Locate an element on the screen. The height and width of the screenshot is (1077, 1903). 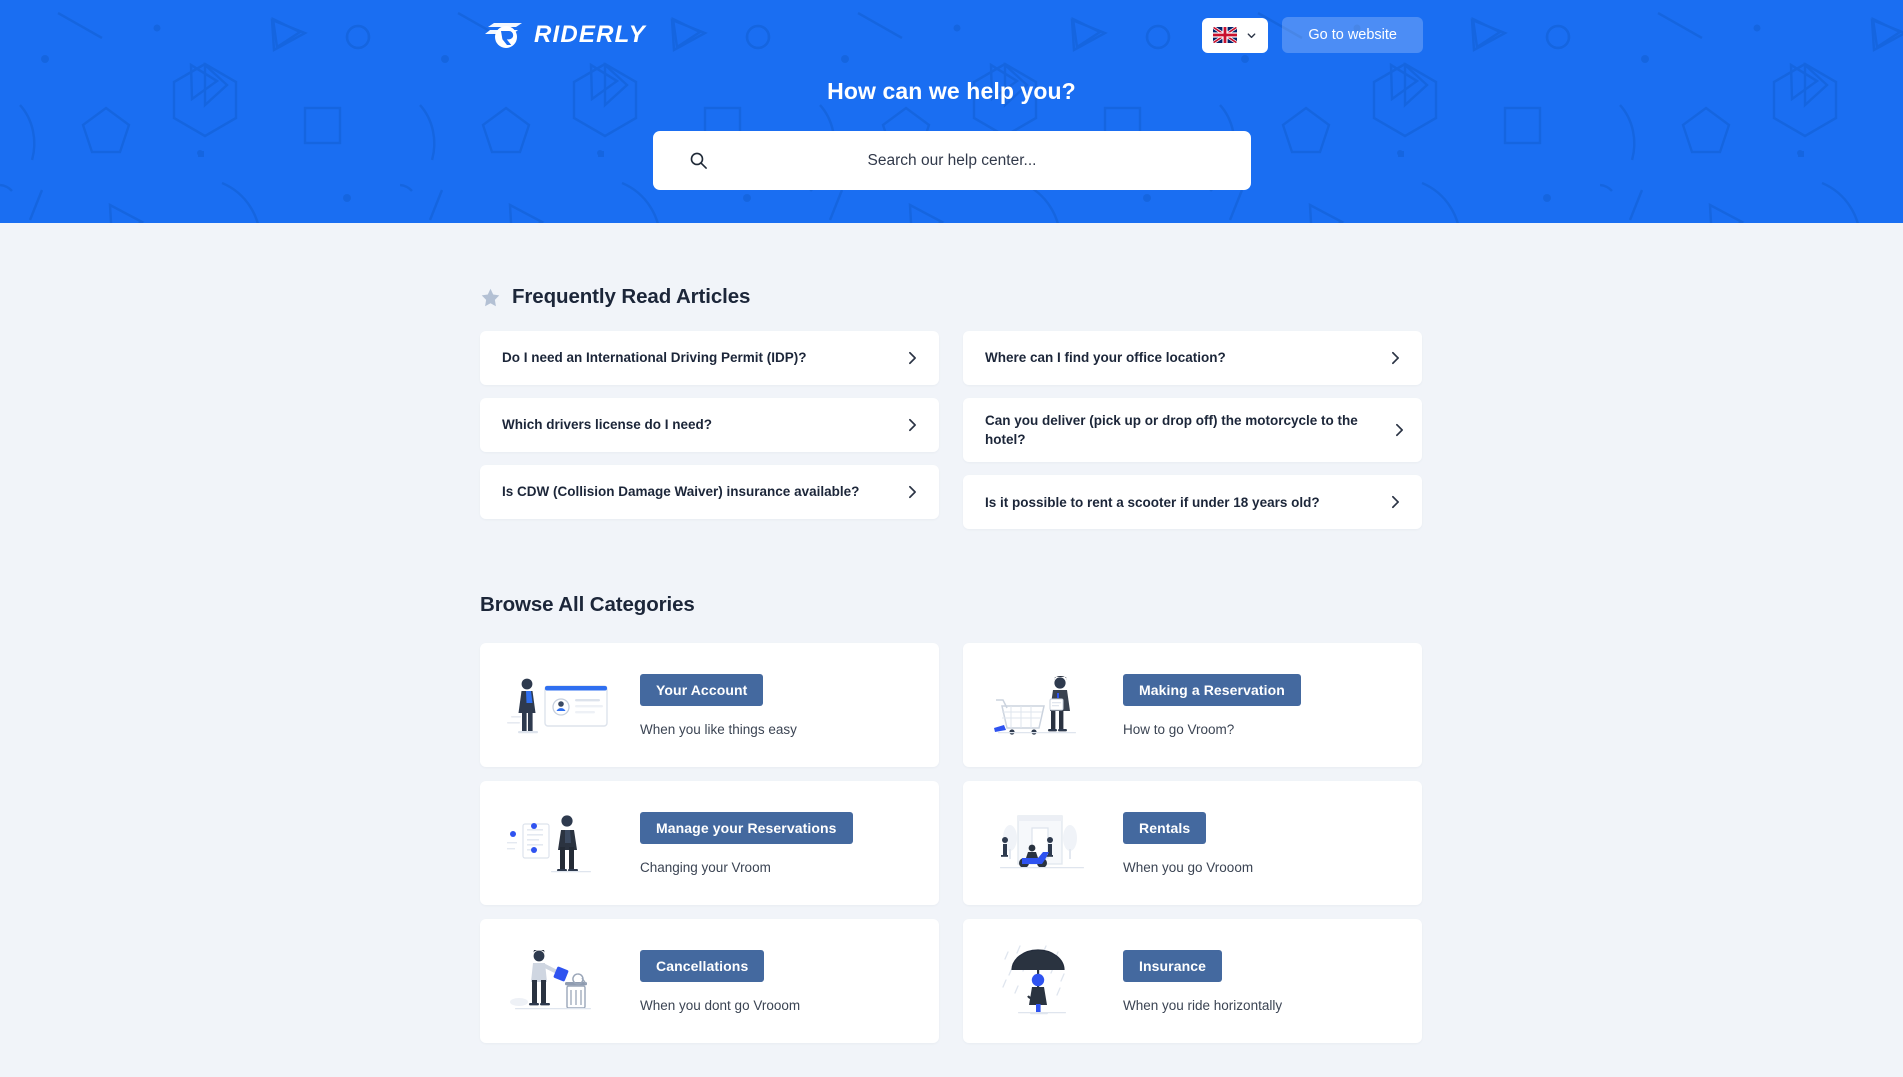
uk-flag-icon is located at coordinates (1225, 35).